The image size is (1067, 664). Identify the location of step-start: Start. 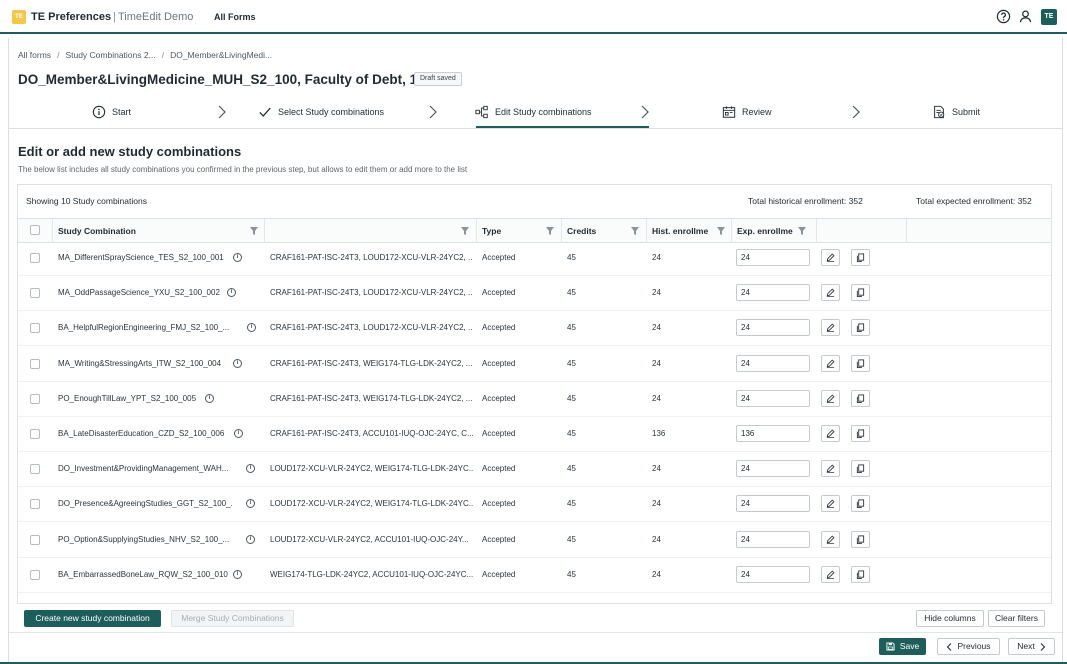
(111, 112).